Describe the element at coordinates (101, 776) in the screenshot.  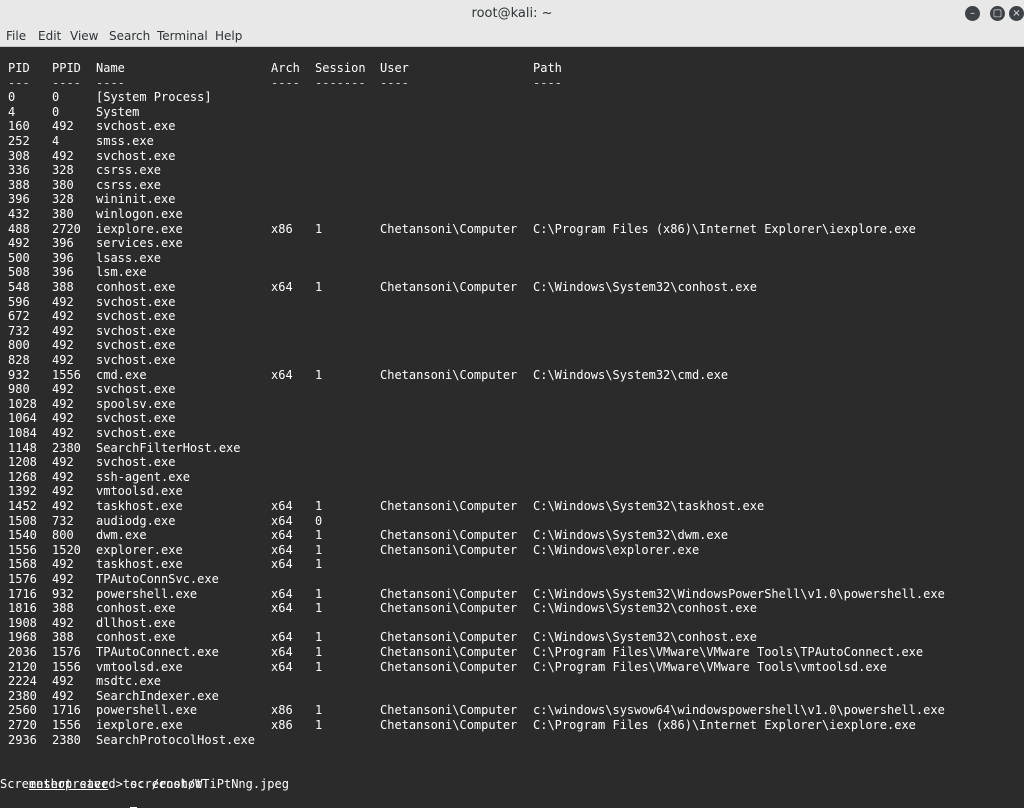
I see `command-line: meterpreter > screenshot` at that location.